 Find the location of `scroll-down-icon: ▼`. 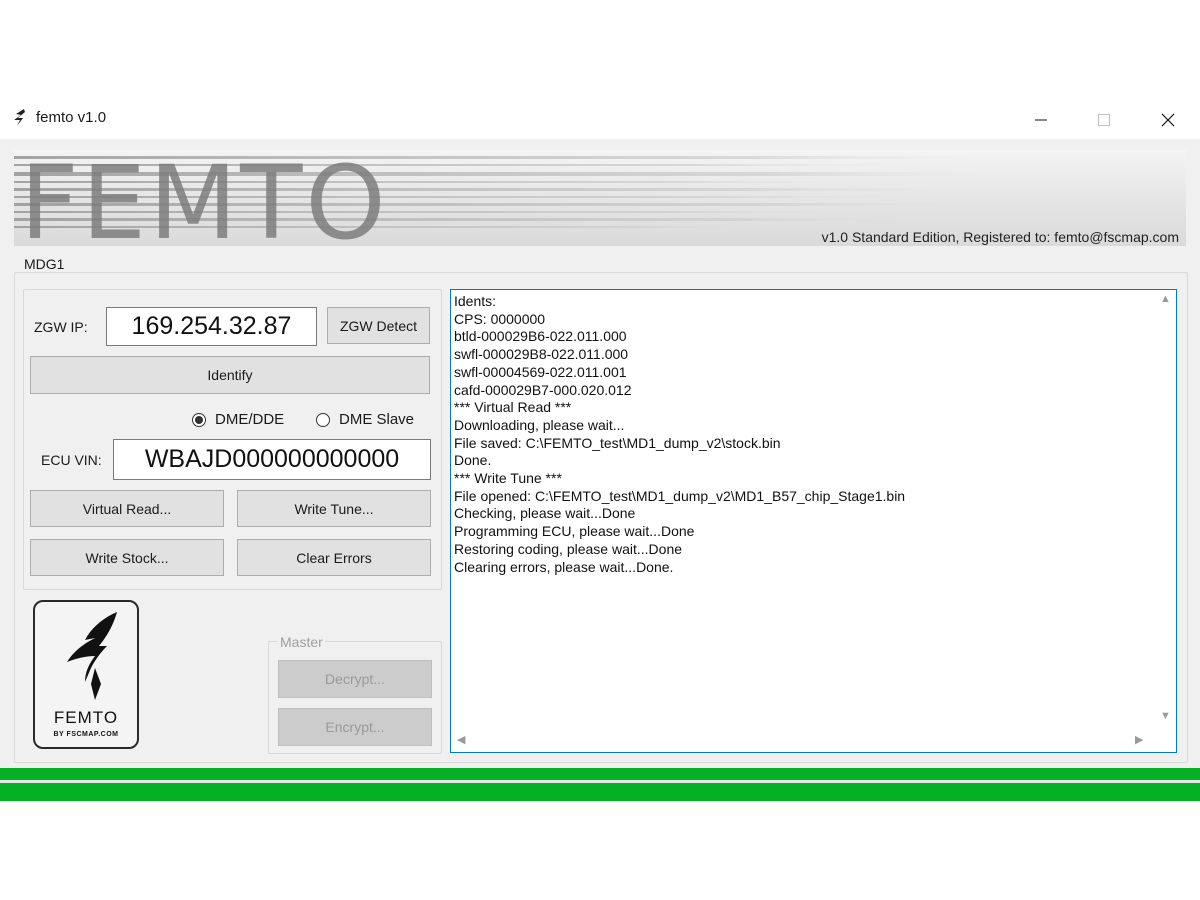

scroll-down-icon: ▼ is located at coordinates (1165, 716).